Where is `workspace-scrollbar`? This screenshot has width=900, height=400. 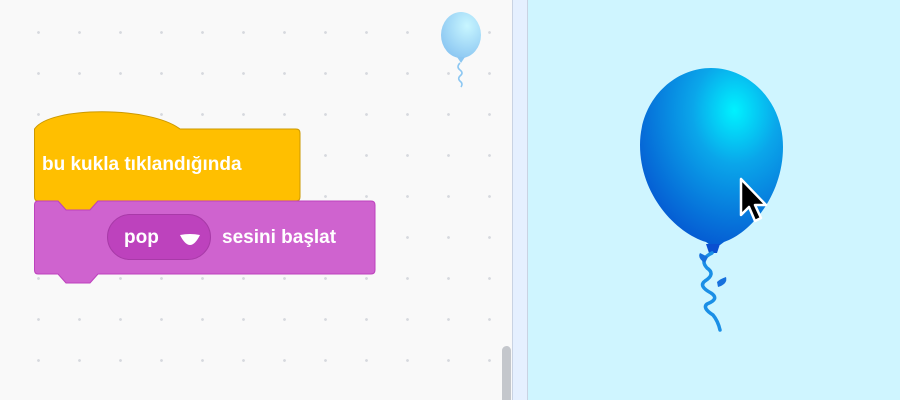
workspace-scrollbar is located at coordinates (506, 373).